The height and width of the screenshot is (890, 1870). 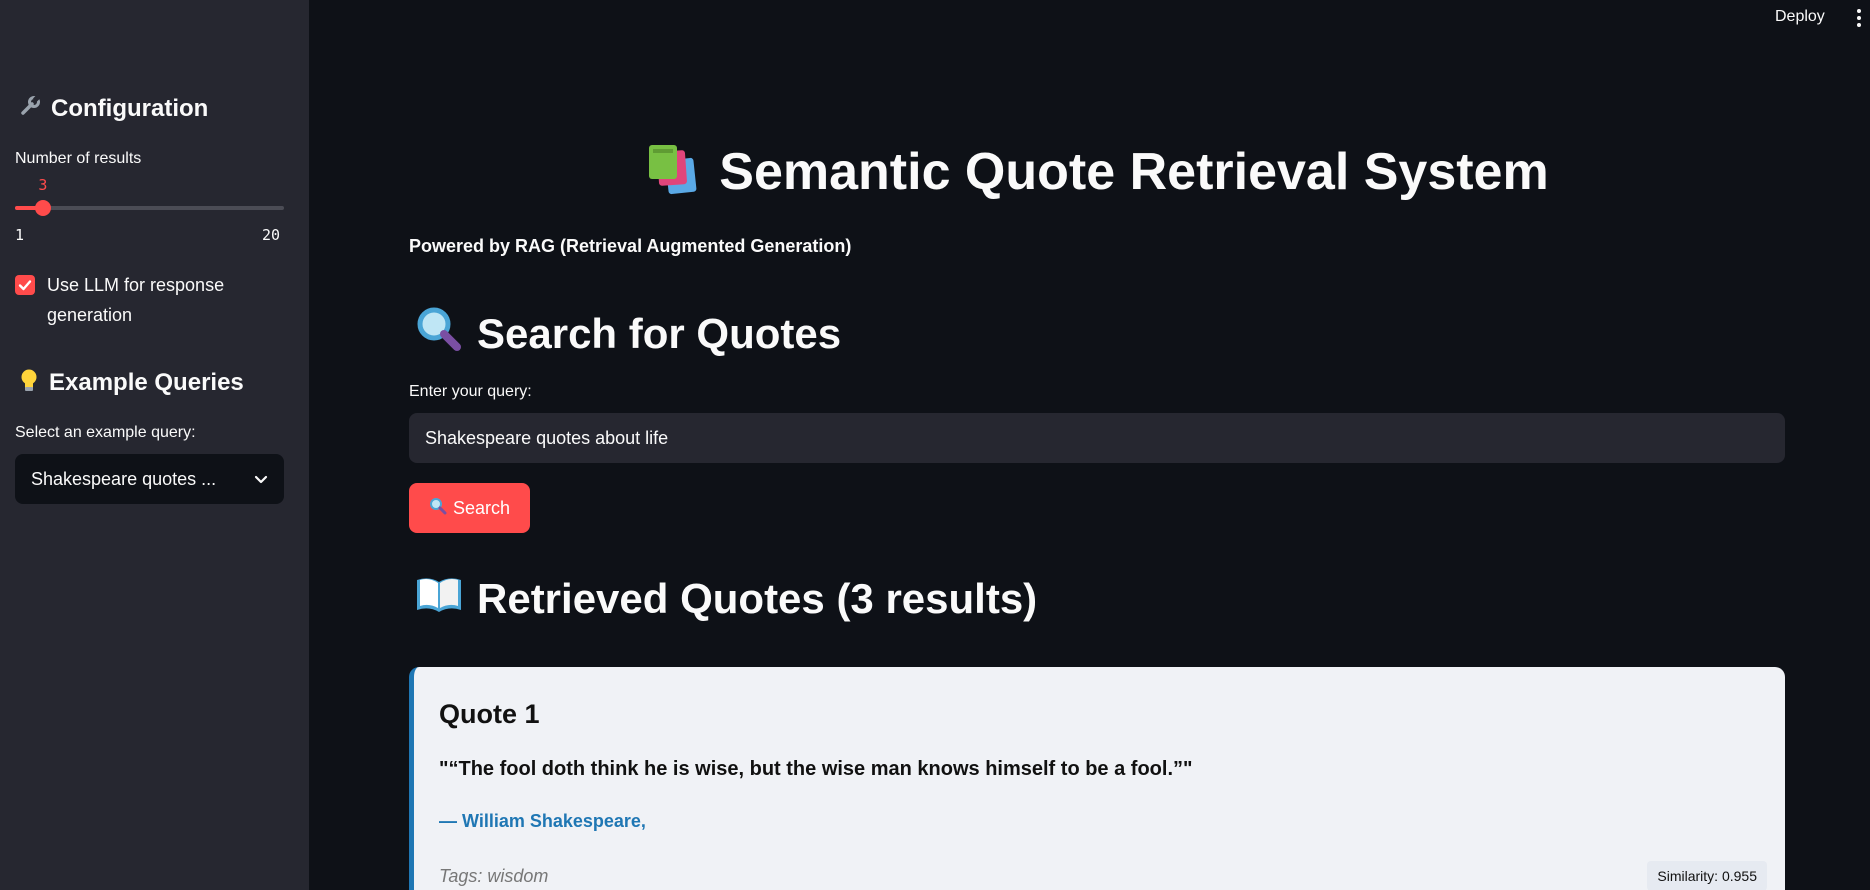 I want to click on example-query-select-label: Select an example query:, so click(x=105, y=432).